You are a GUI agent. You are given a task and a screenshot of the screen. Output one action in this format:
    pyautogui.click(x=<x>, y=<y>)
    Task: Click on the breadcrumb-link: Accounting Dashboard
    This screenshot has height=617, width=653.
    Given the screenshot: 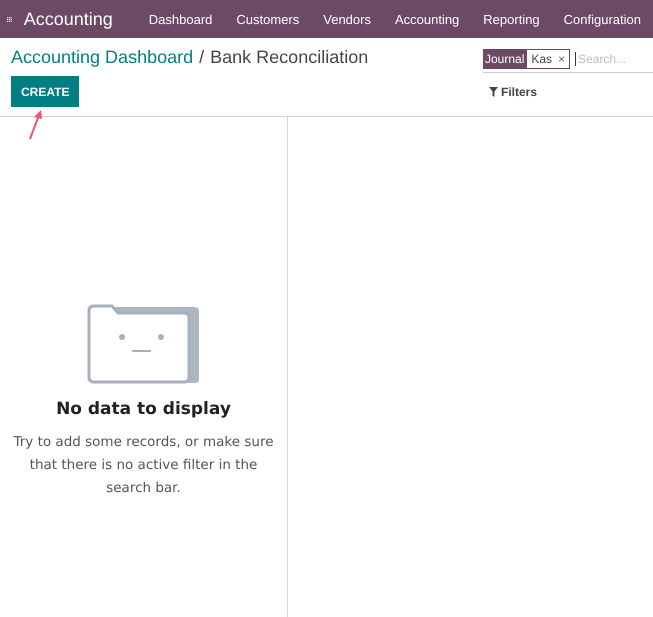 What is the action you would take?
    pyautogui.click(x=102, y=57)
    